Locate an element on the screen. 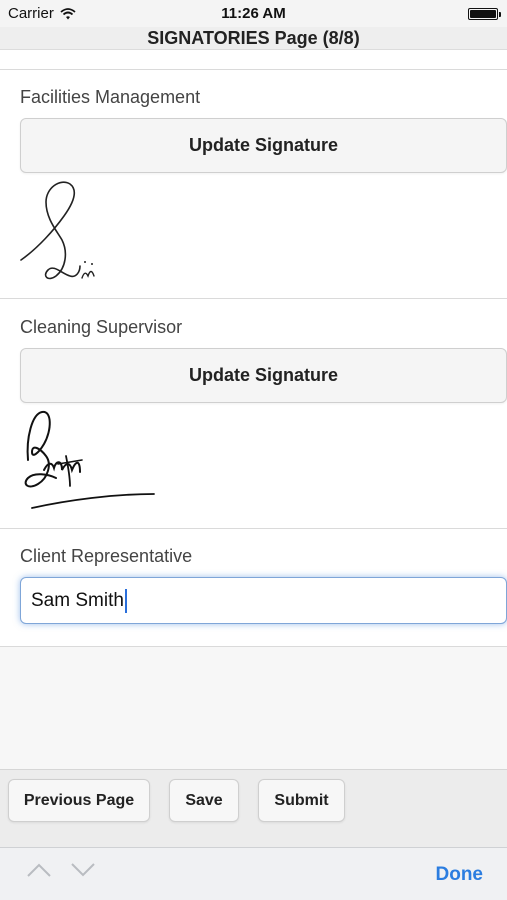  battery-icon is located at coordinates (484, 14).